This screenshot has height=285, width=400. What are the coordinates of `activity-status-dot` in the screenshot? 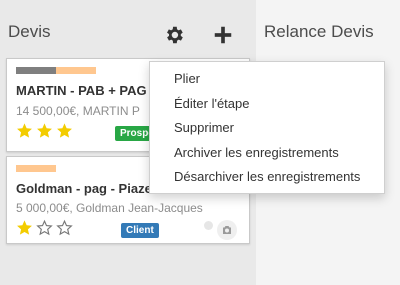 It's located at (208, 225).